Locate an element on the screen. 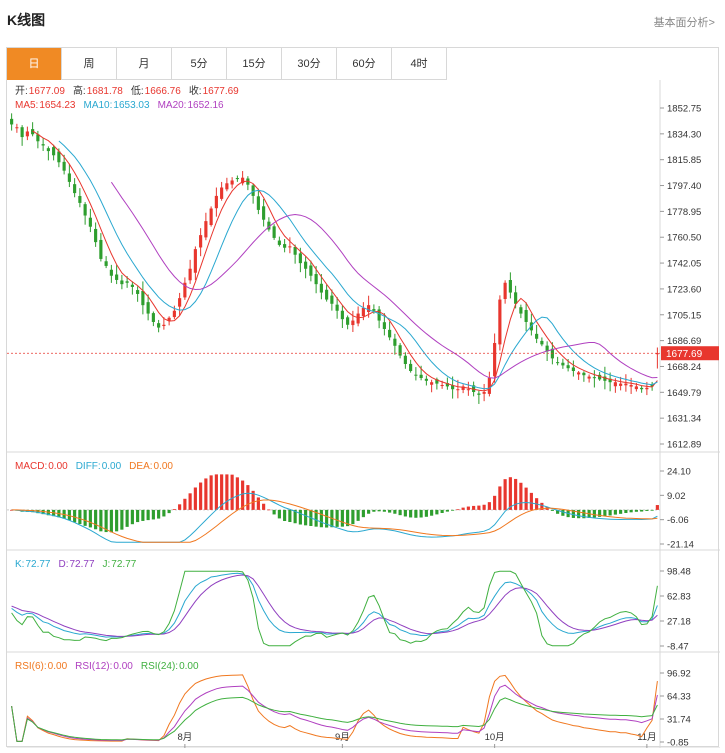 Image resolution: width=725 pixels, height=753 pixels. tab-15min: 15分 is located at coordinates (254, 64).